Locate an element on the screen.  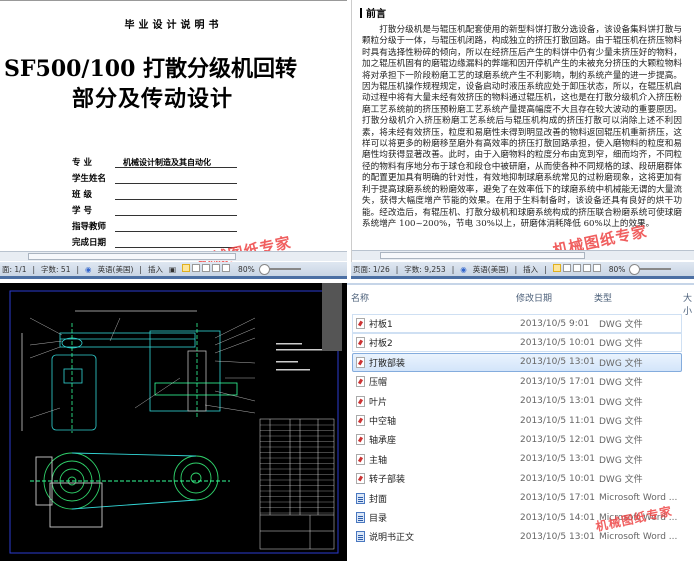
field-student-id: 学 号 is located at coordinates (154, 210).